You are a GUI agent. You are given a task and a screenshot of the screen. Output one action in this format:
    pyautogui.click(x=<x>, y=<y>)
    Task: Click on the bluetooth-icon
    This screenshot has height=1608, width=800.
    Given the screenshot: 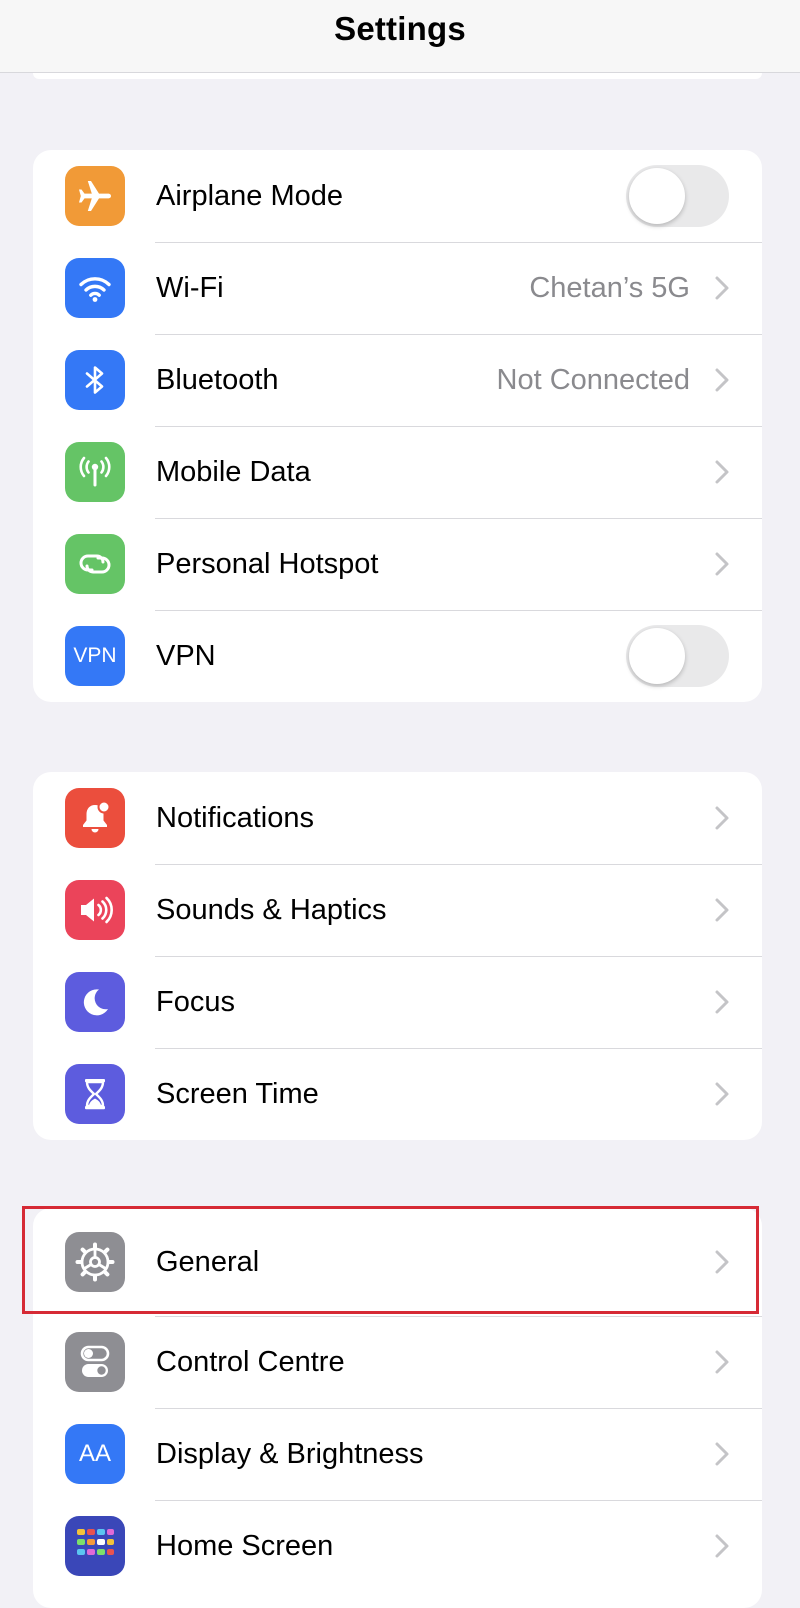 What is the action you would take?
    pyautogui.click(x=95, y=380)
    